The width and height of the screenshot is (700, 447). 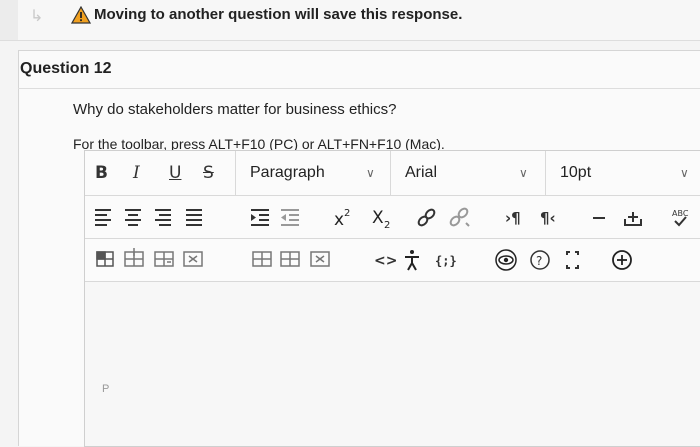 What do you see at coordinates (9, 20) in the screenshot?
I see `left-strip` at bounding box center [9, 20].